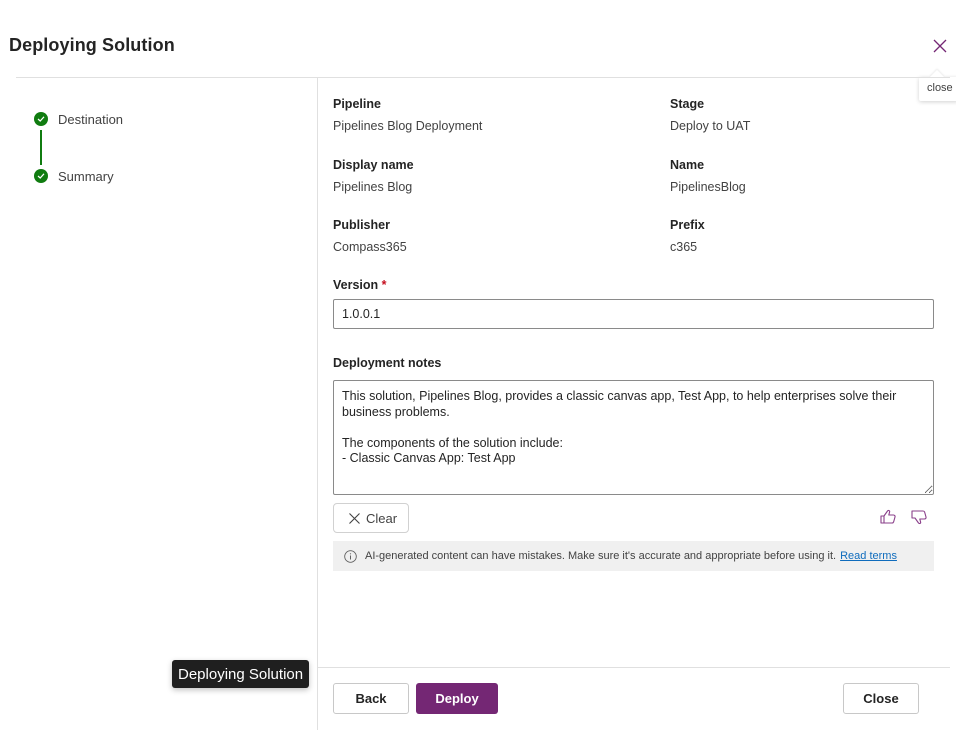 The width and height of the screenshot is (956, 751). Describe the element at coordinates (350, 556) in the screenshot. I see `info-icon` at that location.